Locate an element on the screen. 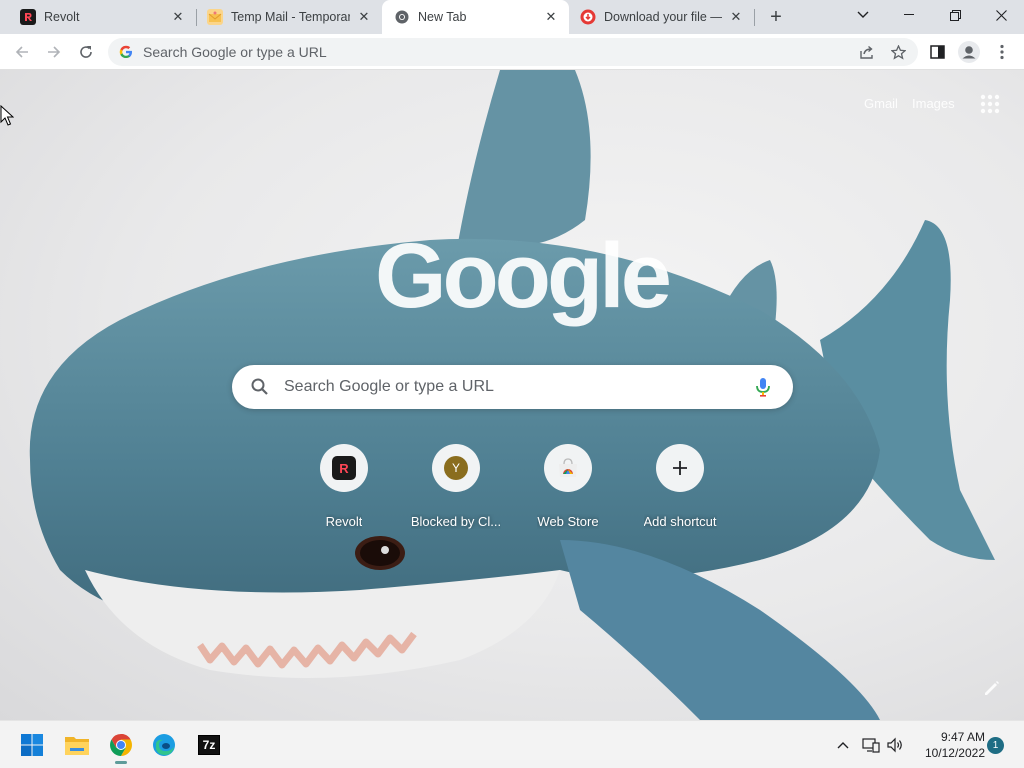  google-g-icon is located at coordinates (125, 51).